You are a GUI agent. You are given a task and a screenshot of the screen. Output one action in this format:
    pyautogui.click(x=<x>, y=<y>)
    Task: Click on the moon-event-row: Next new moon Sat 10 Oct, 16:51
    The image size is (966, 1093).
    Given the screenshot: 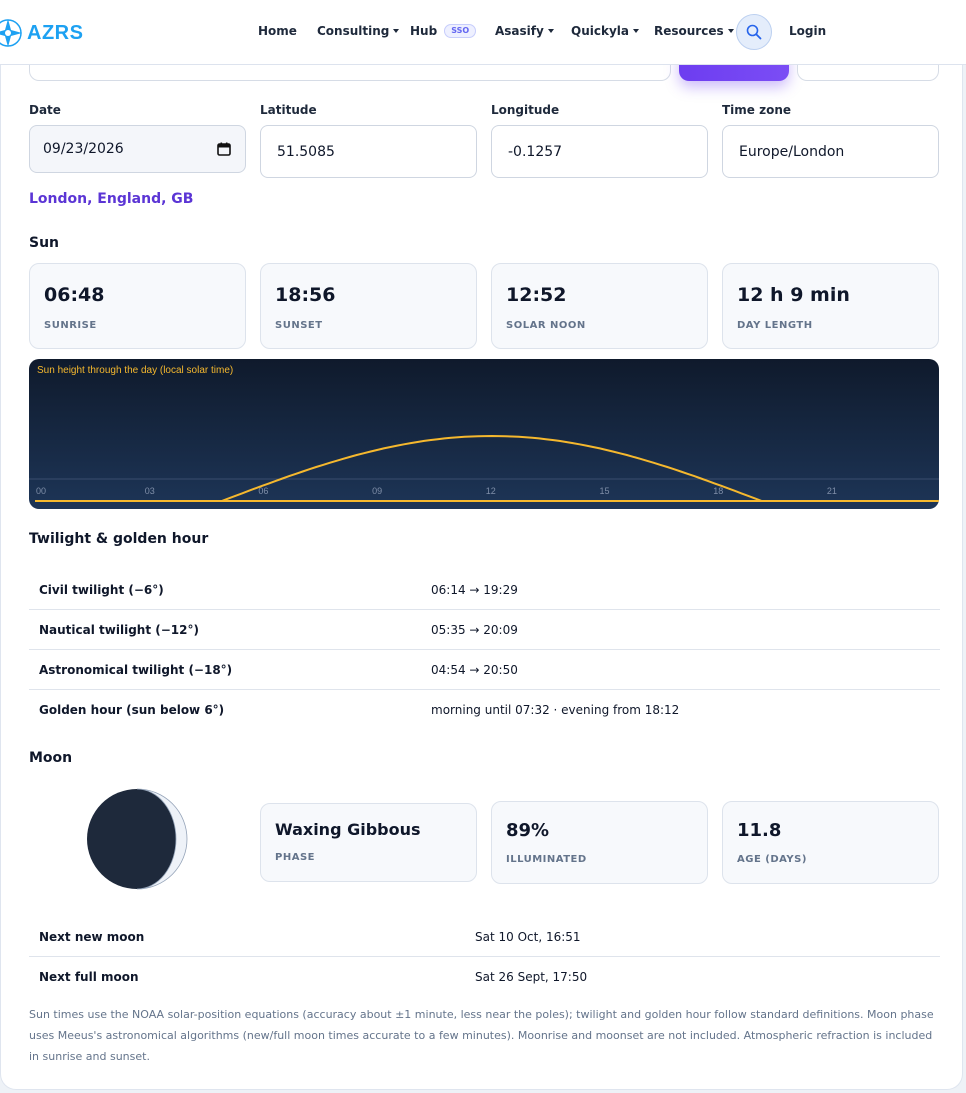 What is the action you would take?
    pyautogui.click(x=484, y=937)
    